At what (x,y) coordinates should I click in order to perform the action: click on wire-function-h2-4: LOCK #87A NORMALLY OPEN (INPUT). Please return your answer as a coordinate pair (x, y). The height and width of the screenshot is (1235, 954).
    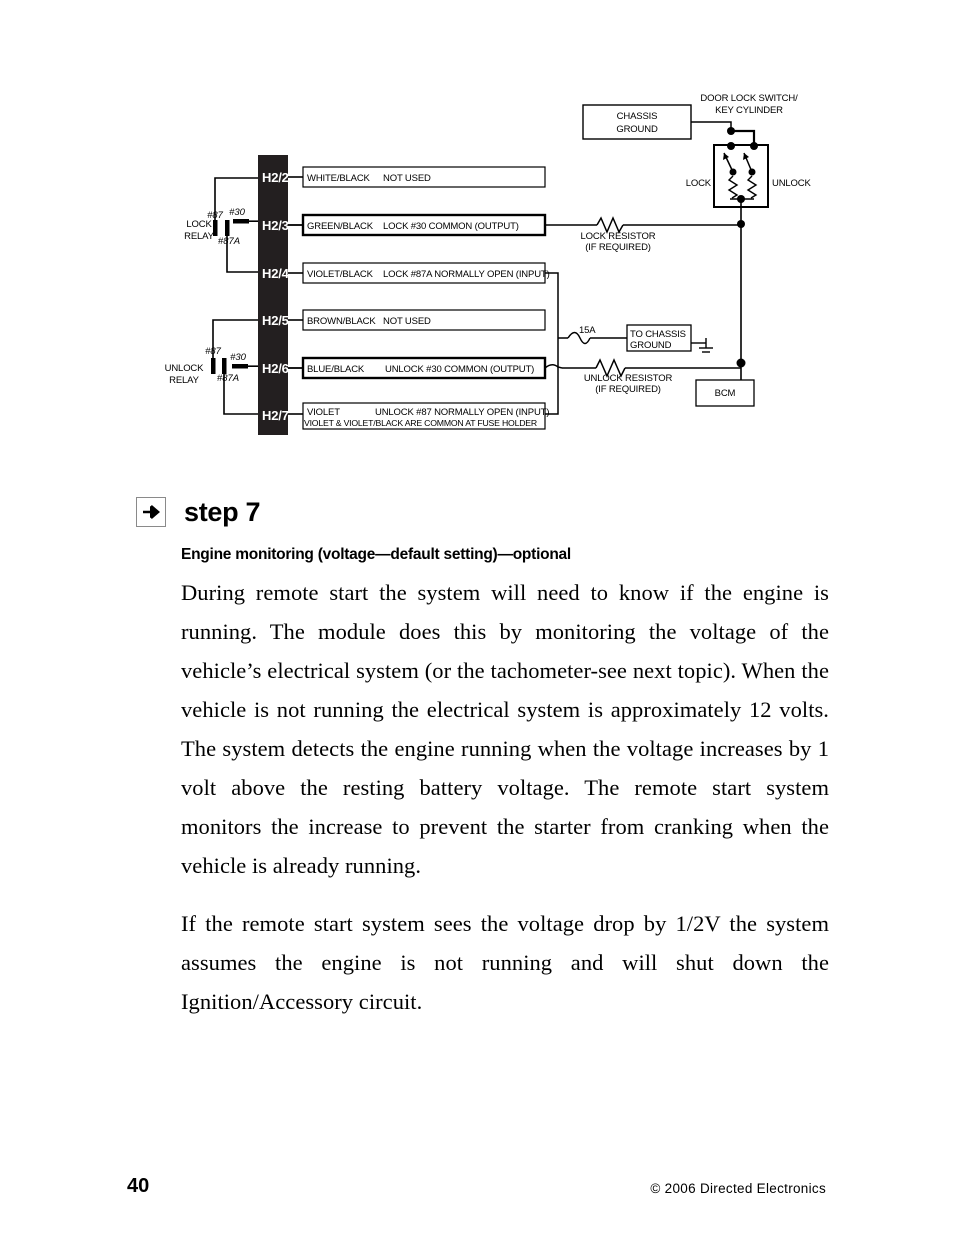
    Looking at the image, I should click on (466, 274).